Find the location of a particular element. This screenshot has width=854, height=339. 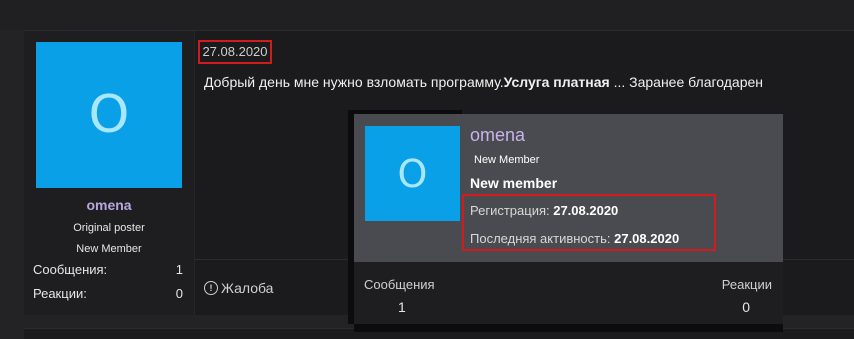

top-strip is located at coordinates (427, 15).